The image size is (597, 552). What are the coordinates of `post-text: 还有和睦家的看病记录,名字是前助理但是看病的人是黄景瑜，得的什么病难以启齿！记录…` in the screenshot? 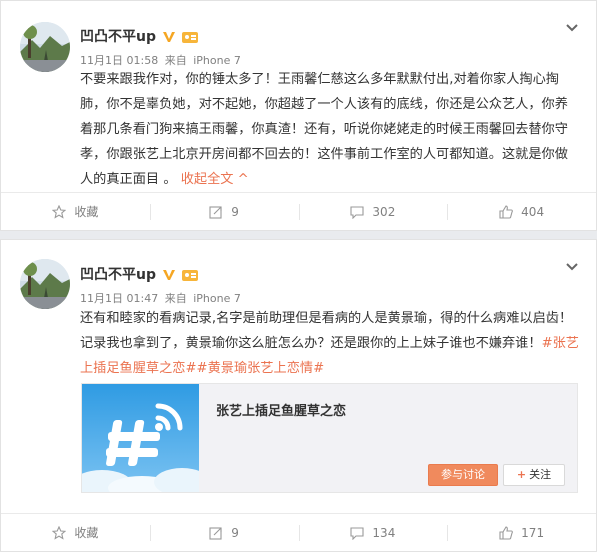 It's located at (330, 343).